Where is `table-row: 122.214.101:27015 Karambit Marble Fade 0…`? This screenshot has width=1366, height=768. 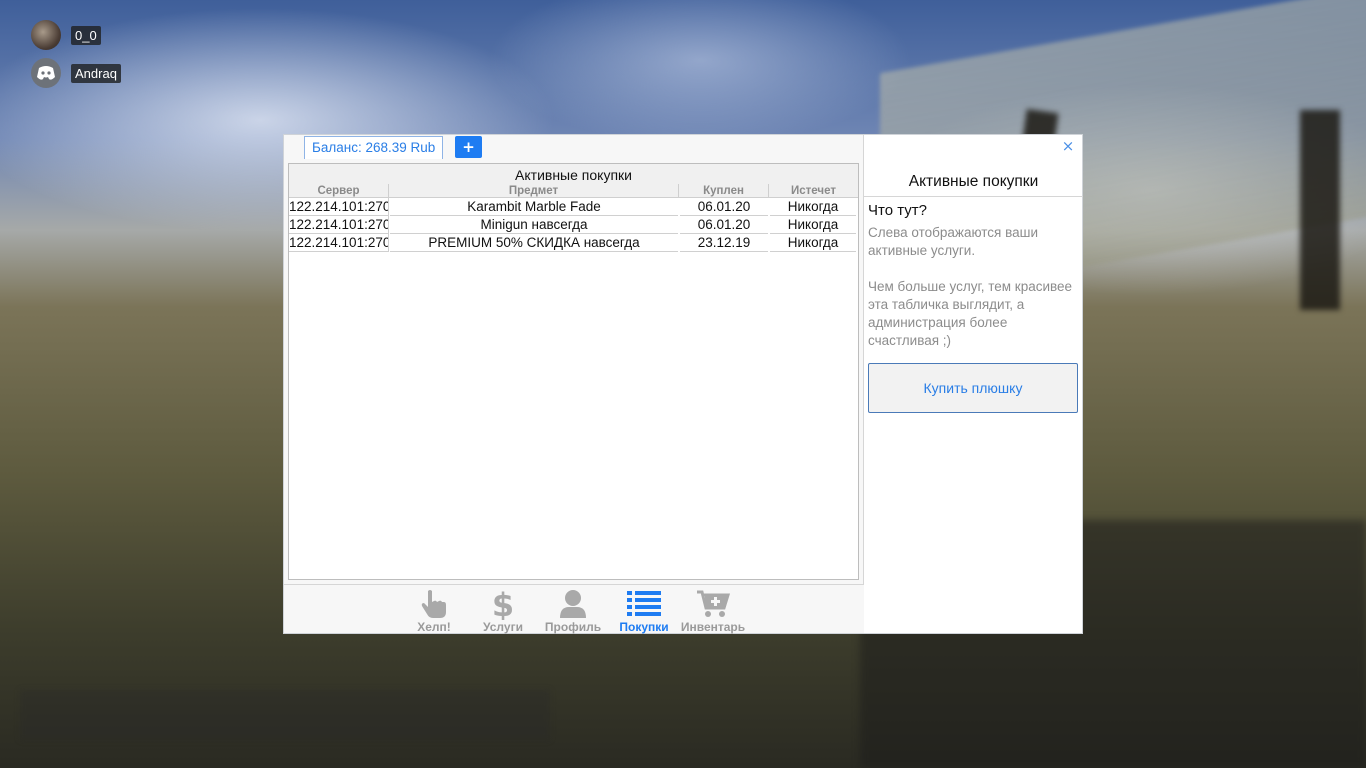 table-row: 122.214.101:27015 Karambit Marble Fade 0… is located at coordinates (573, 207).